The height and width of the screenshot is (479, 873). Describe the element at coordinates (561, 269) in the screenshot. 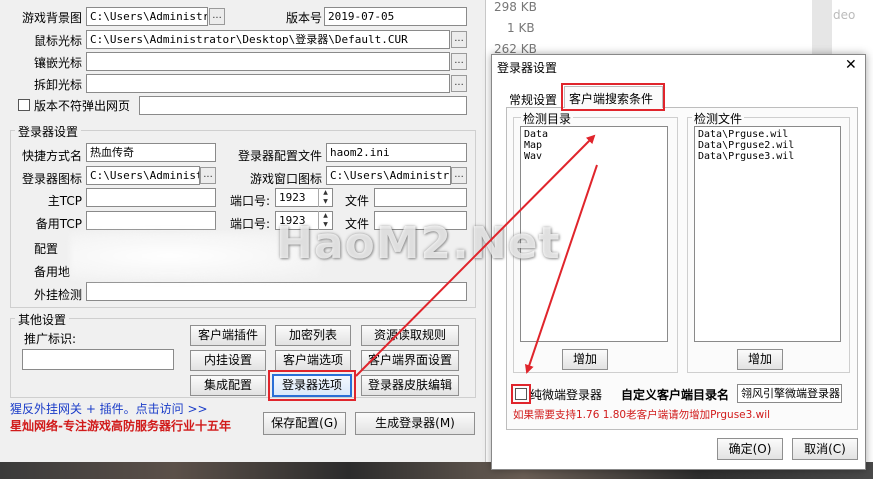

I see `arrow-to-checkbox` at that location.